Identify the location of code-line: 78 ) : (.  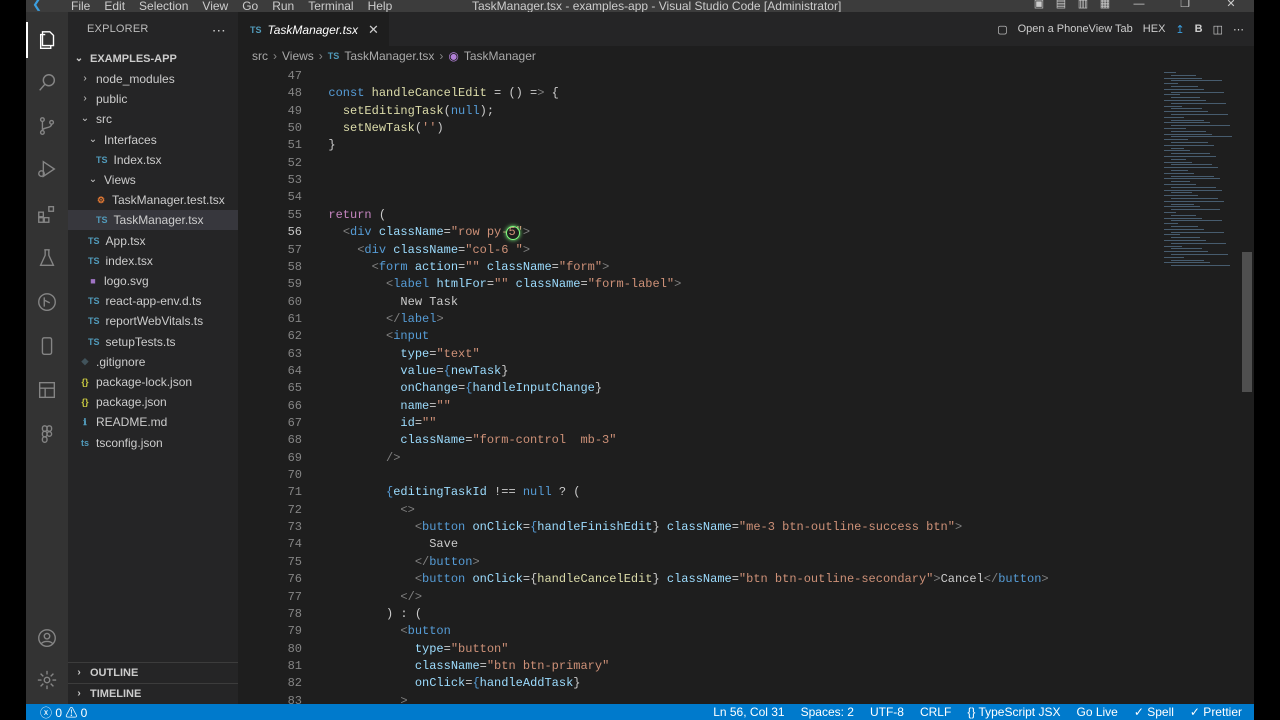
(708, 614).